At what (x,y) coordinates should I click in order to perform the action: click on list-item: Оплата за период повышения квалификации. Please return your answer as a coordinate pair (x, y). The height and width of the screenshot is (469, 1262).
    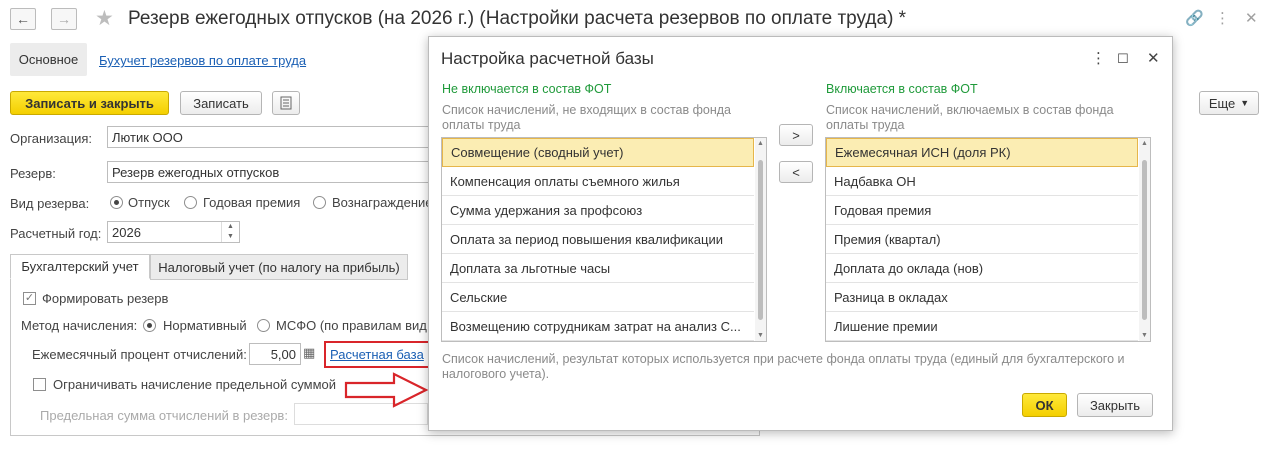
    Looking at the image, I should click on (598, 239).